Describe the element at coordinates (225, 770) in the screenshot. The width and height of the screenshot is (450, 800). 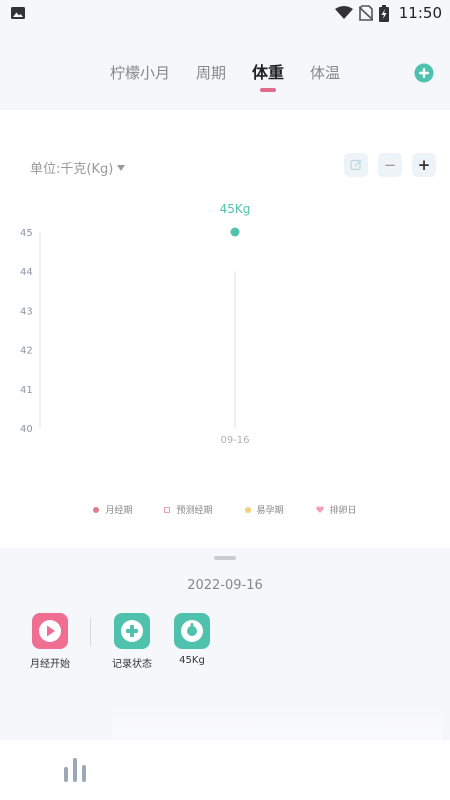
I see `bottom-navigation` at that location.